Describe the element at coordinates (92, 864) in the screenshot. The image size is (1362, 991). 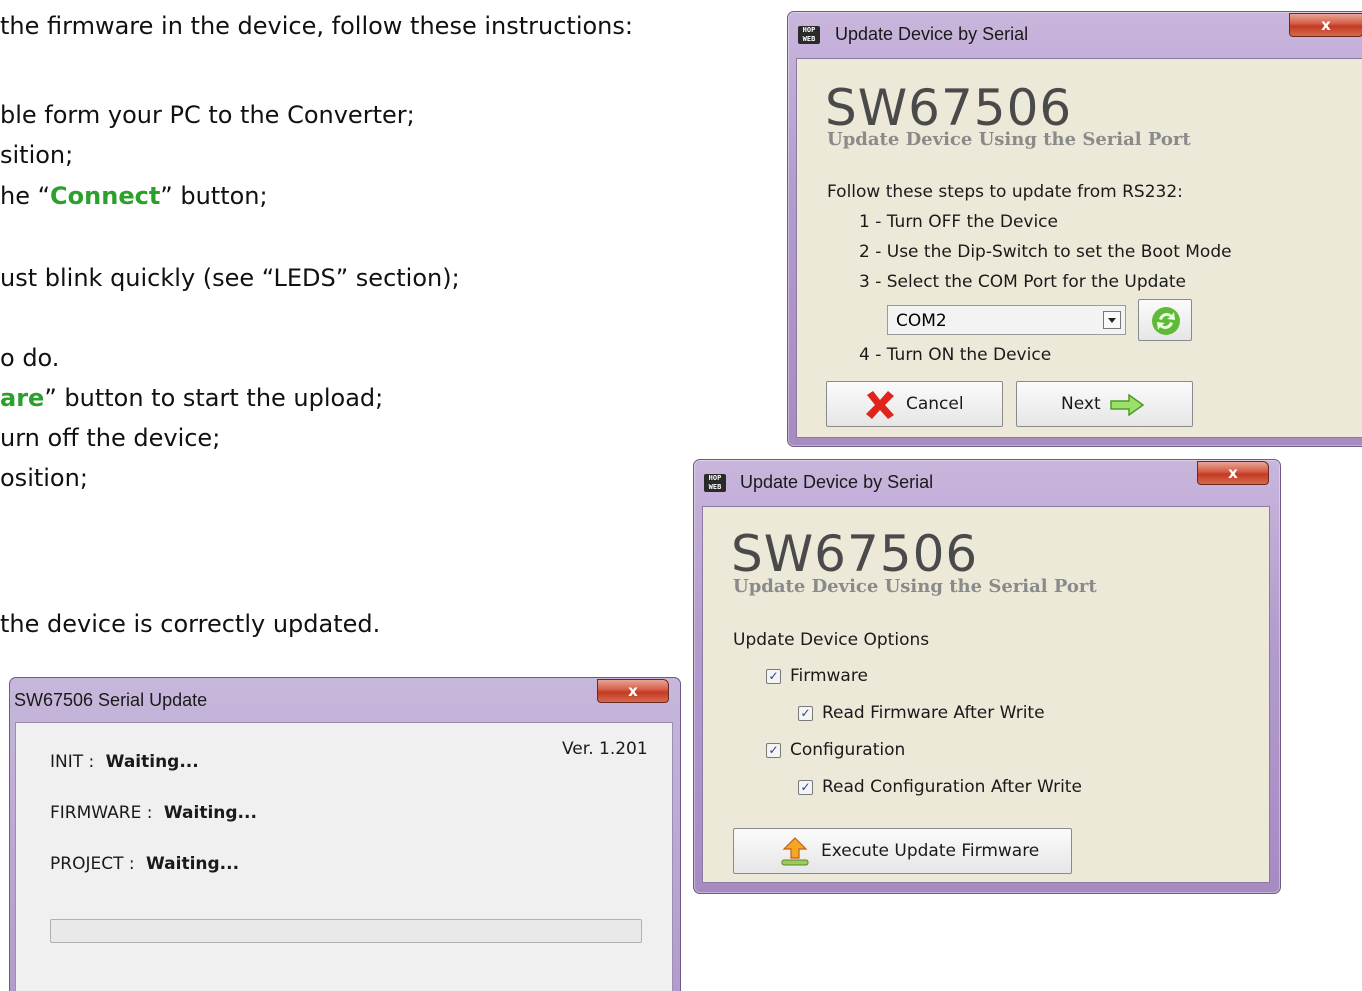
I see `project-label: PROJECT :` at that location.